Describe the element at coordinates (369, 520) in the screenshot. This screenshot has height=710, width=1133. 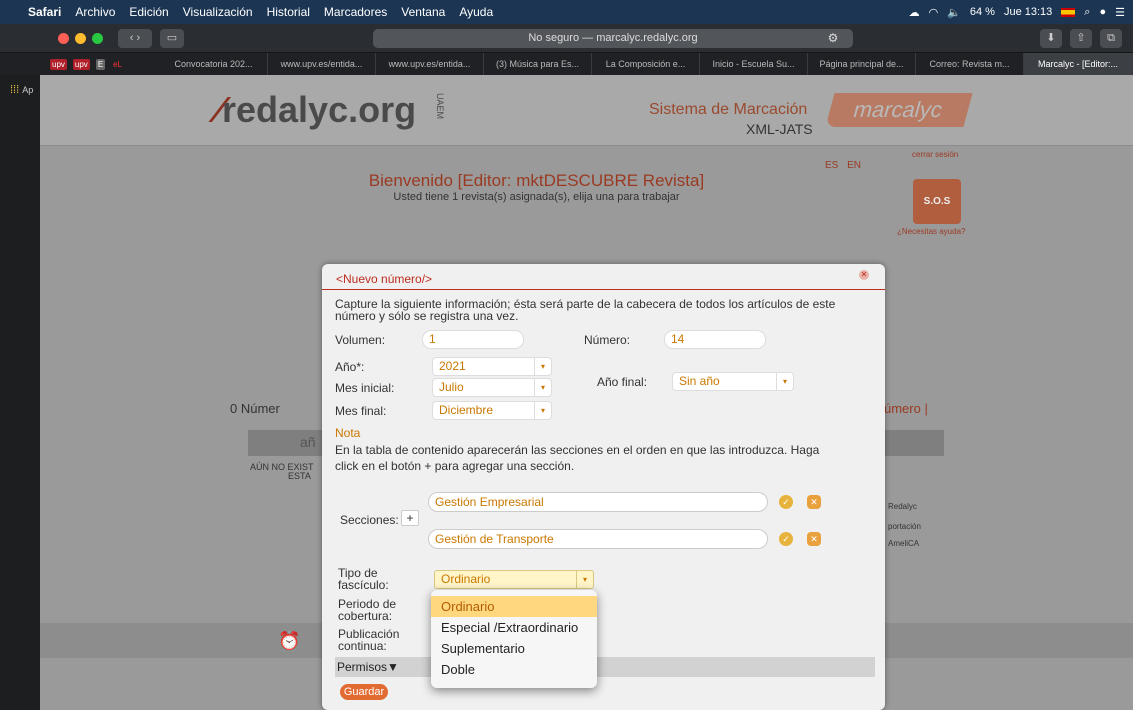
I see `secciones-label: Secciones:` at that location.